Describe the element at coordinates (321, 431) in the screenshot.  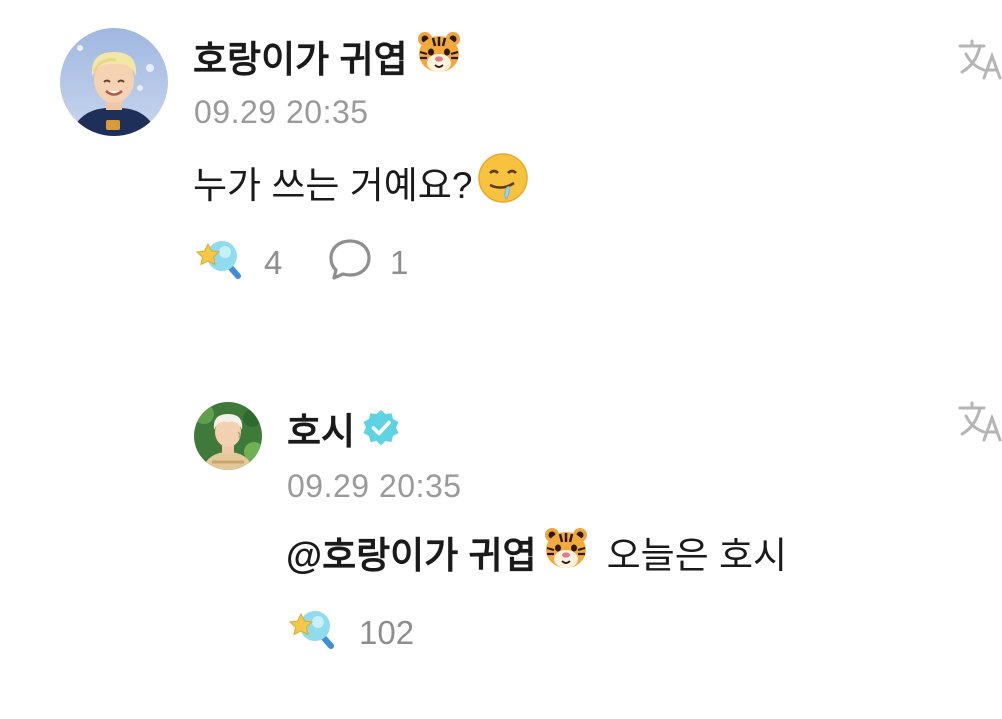
I see `username-text: 호시` at that location.